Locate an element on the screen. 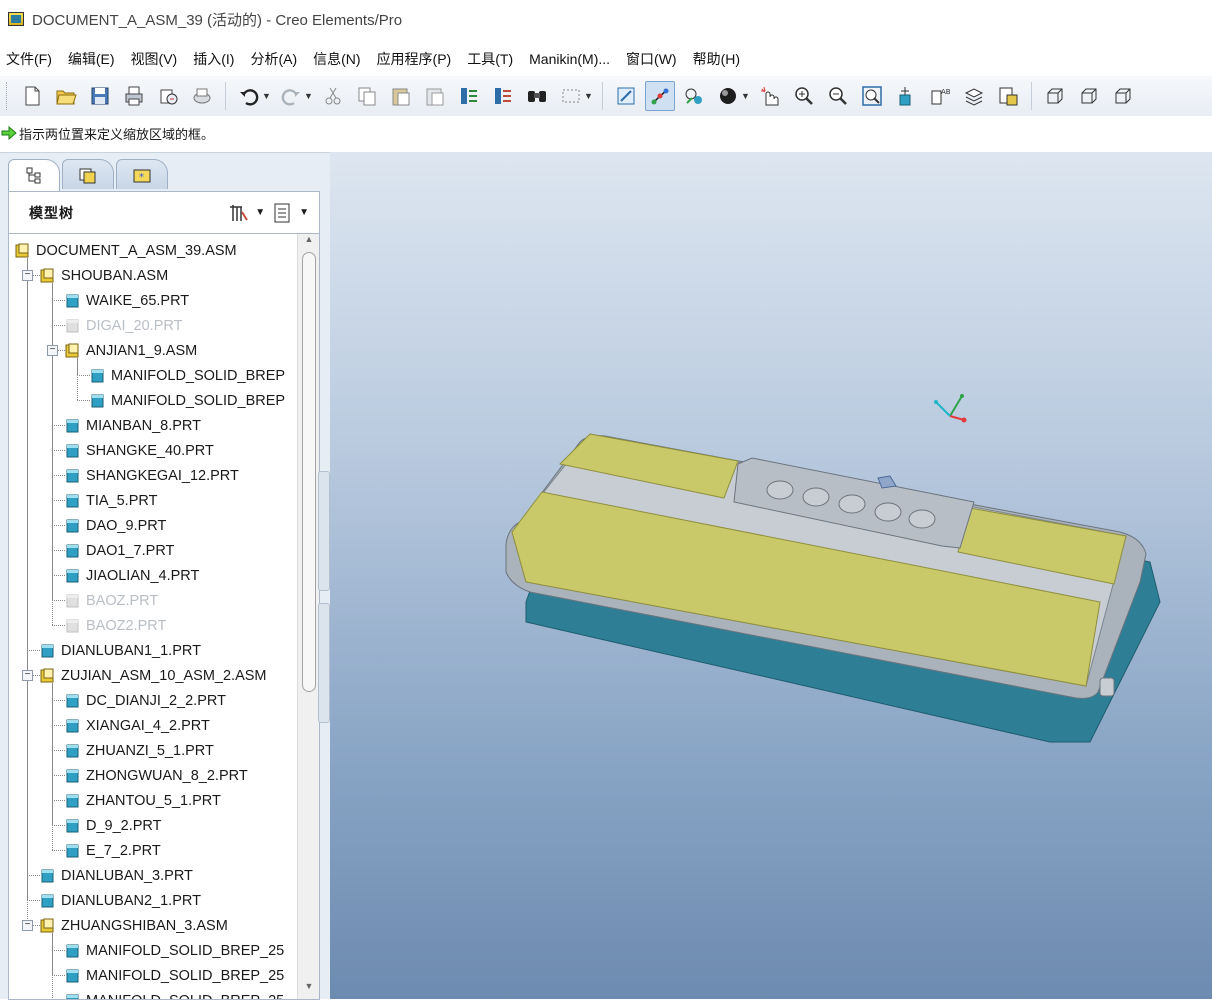  tree-item: DIGAI_20.PRT is located at coordinates (123, 325).